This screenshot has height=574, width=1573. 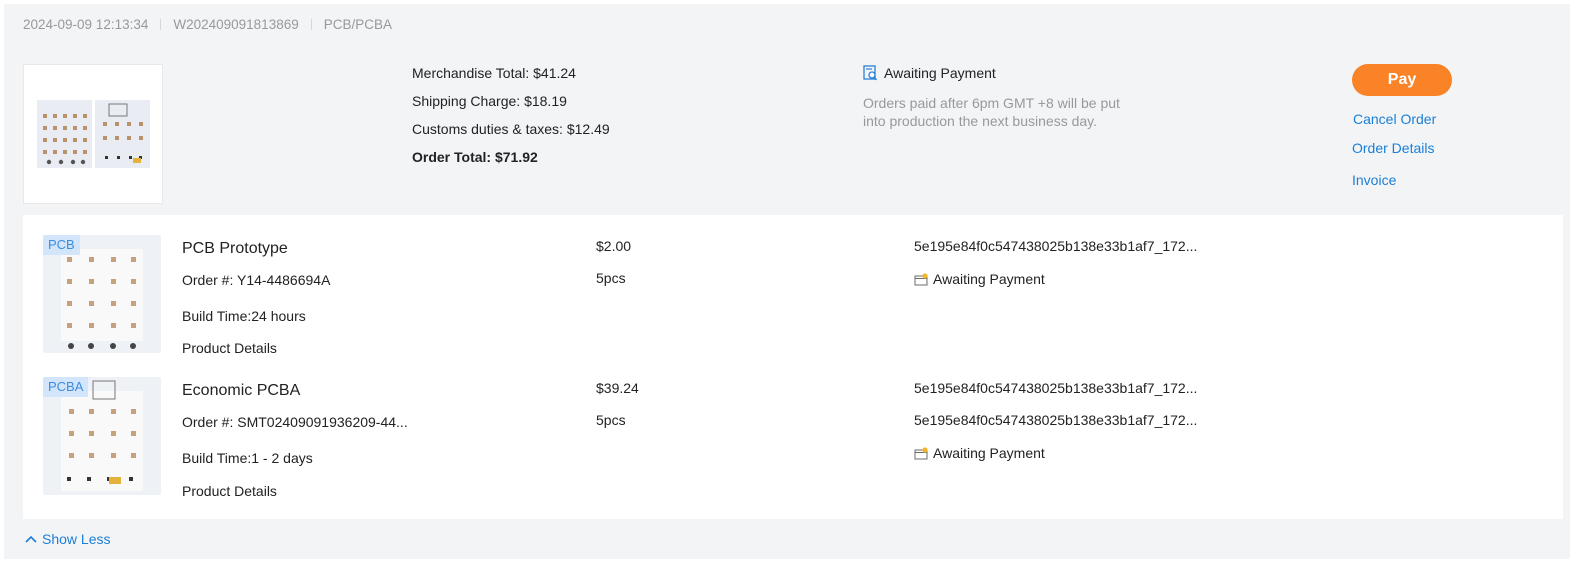 What do you see at coordinates (494, 73) in the screenshot?
I see `merchandise-total: Merchandise Total: $41.24` at bounding box center [494, 73].